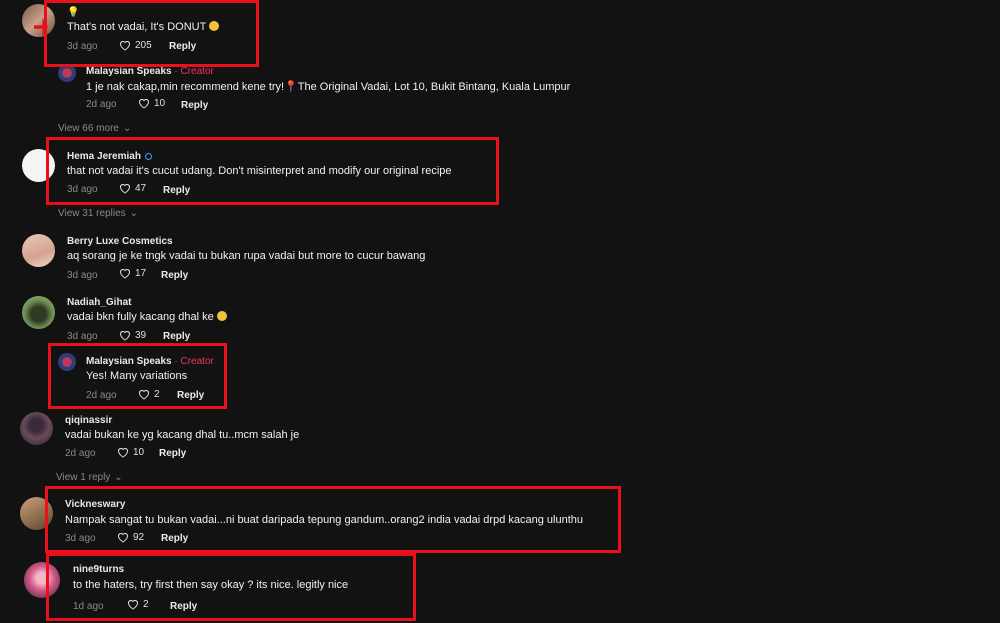  Describe the element at coordinates (141, 335) in the screenshot. I see `like-count: 39` at that location.